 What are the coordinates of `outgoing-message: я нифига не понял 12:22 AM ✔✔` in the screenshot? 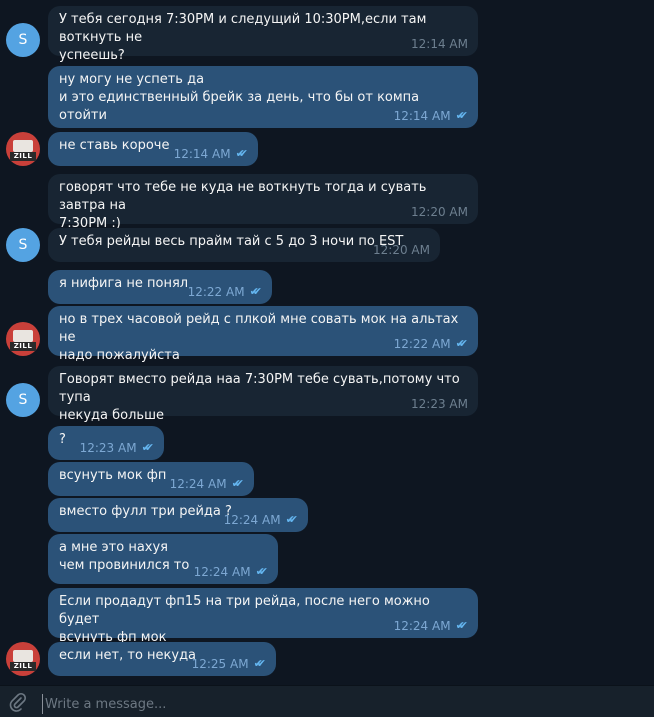 It's located at (160, 287).